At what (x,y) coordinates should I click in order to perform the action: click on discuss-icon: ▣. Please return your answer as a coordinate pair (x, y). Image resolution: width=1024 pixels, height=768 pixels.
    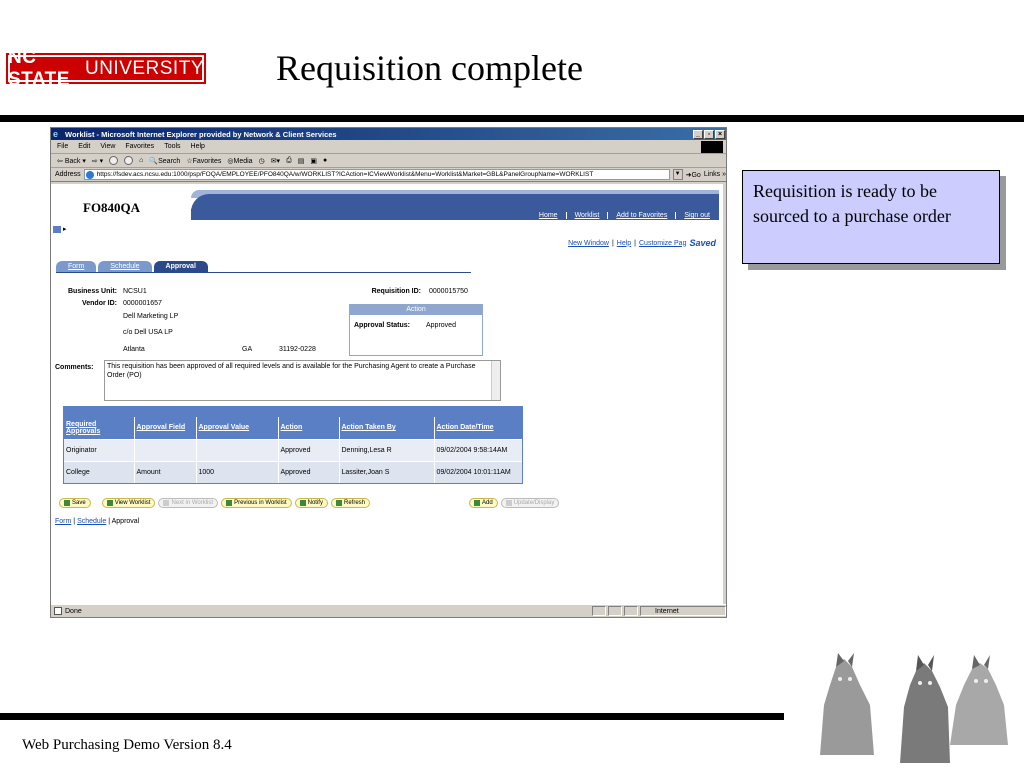
    Looking at the image, I should click on (313, 161).